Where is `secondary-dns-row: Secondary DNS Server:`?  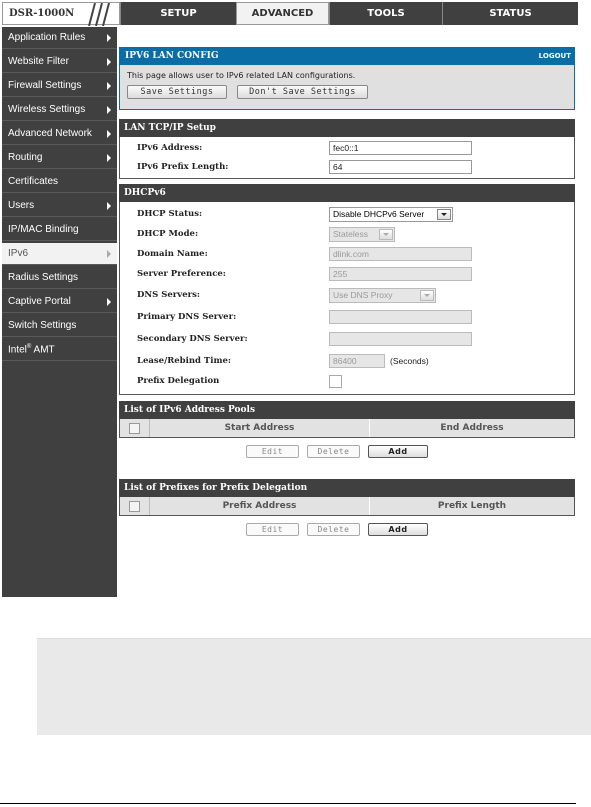
secondary-dns-row: Secondary DNS Server: is located at coordinates (347, 339).